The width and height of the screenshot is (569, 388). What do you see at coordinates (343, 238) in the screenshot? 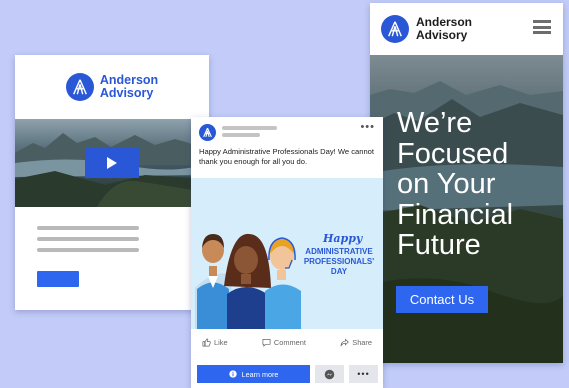
I see `banner-happy: Happy` at bounding box center [343, 238].